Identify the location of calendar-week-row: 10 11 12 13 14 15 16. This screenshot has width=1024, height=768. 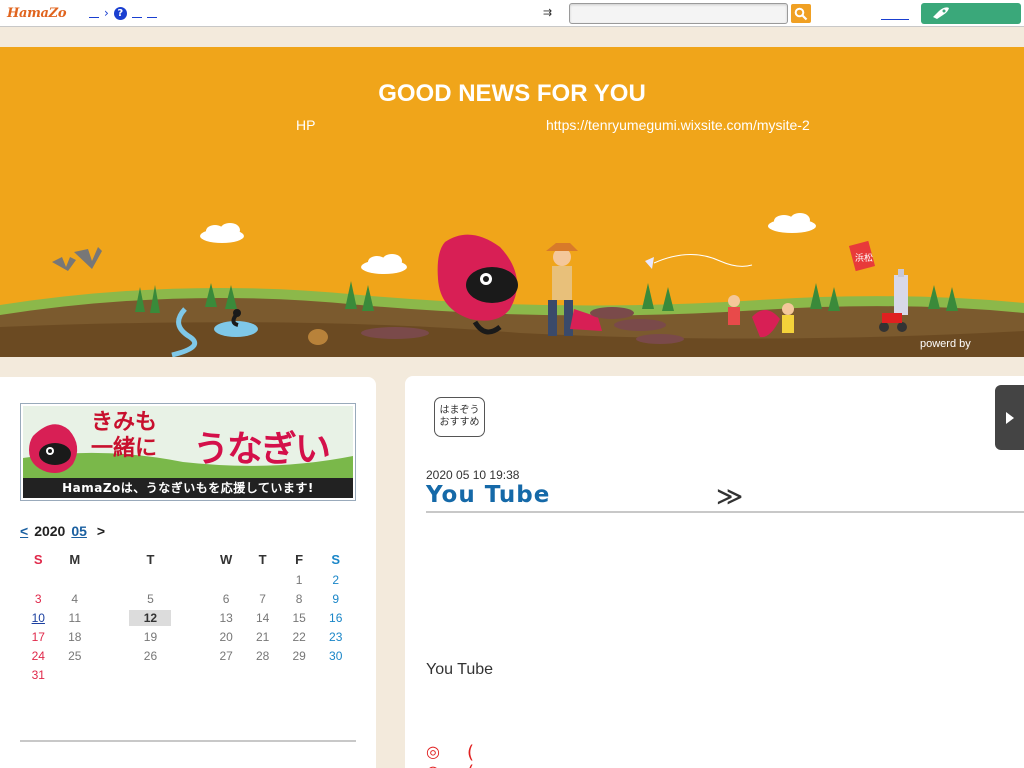
(187, 617).